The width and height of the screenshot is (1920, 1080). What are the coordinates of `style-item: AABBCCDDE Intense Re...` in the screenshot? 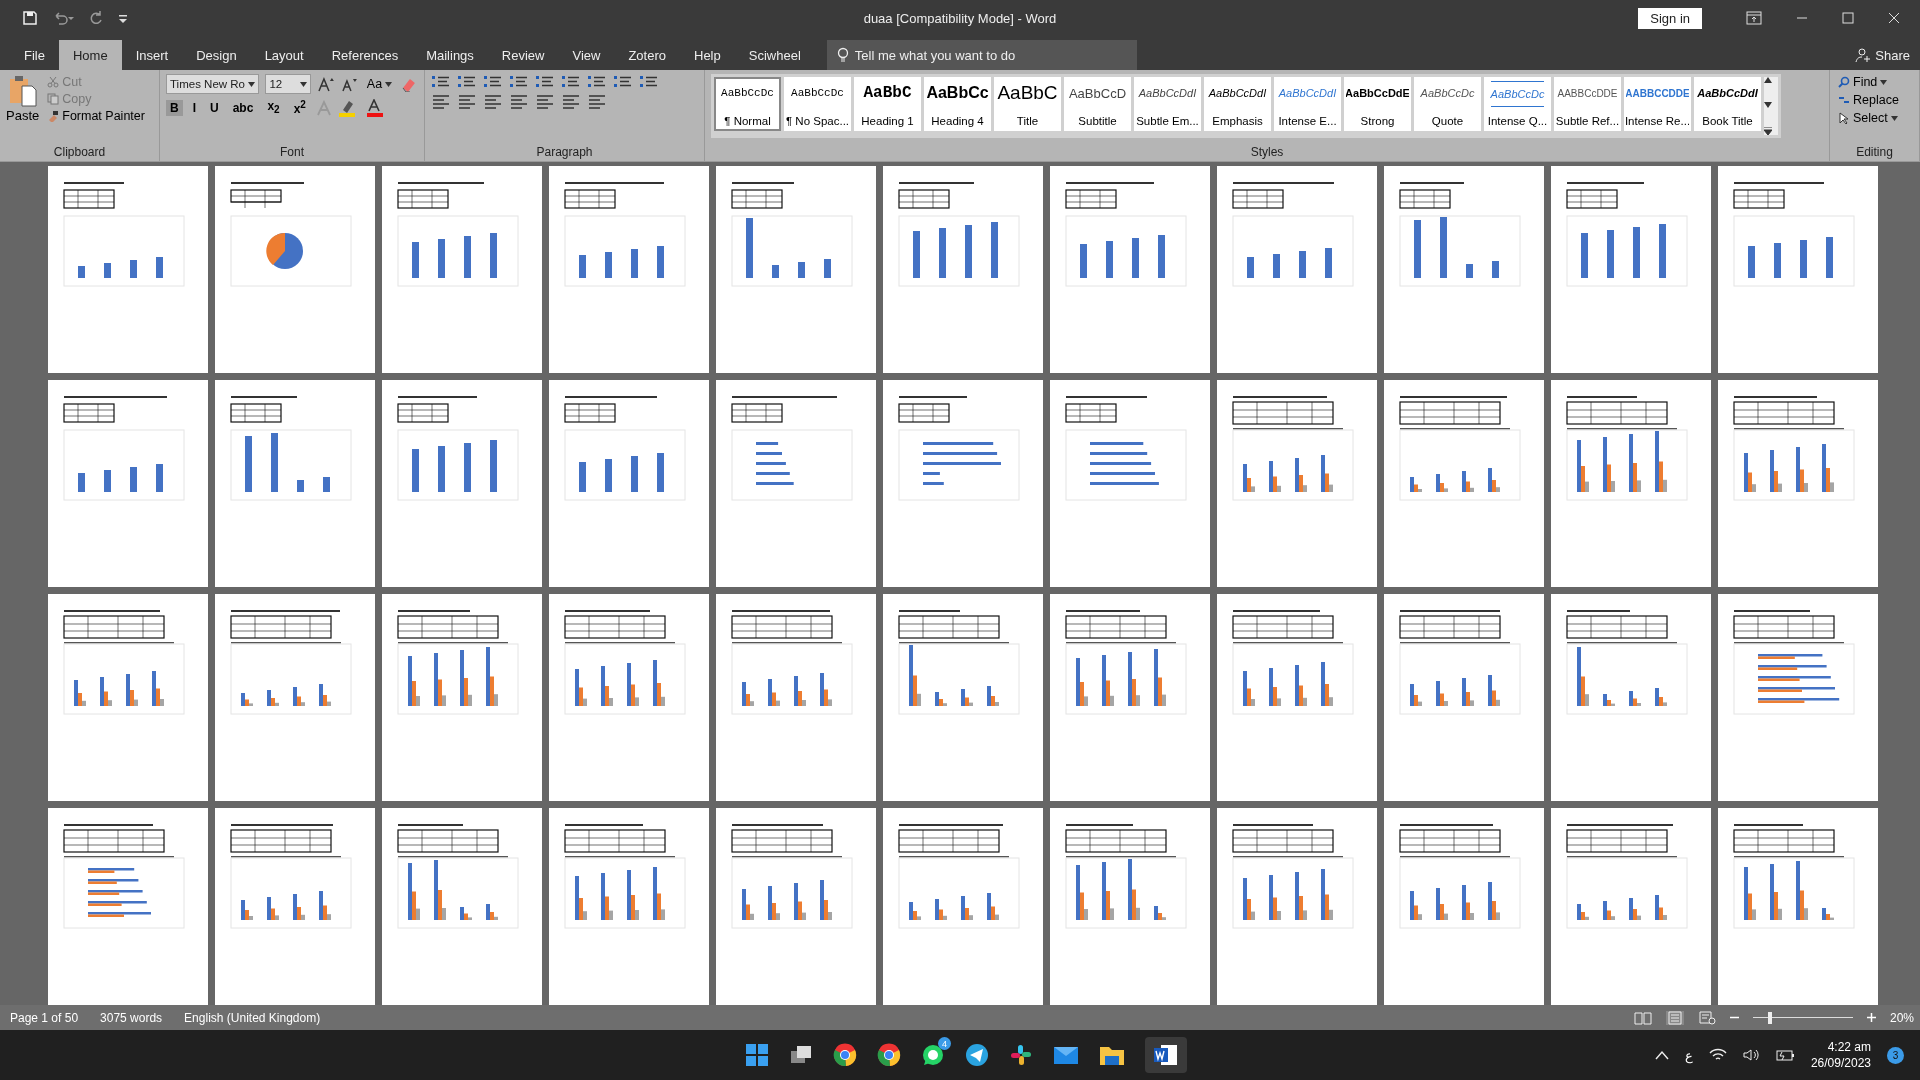 It's located at (1657, 104).